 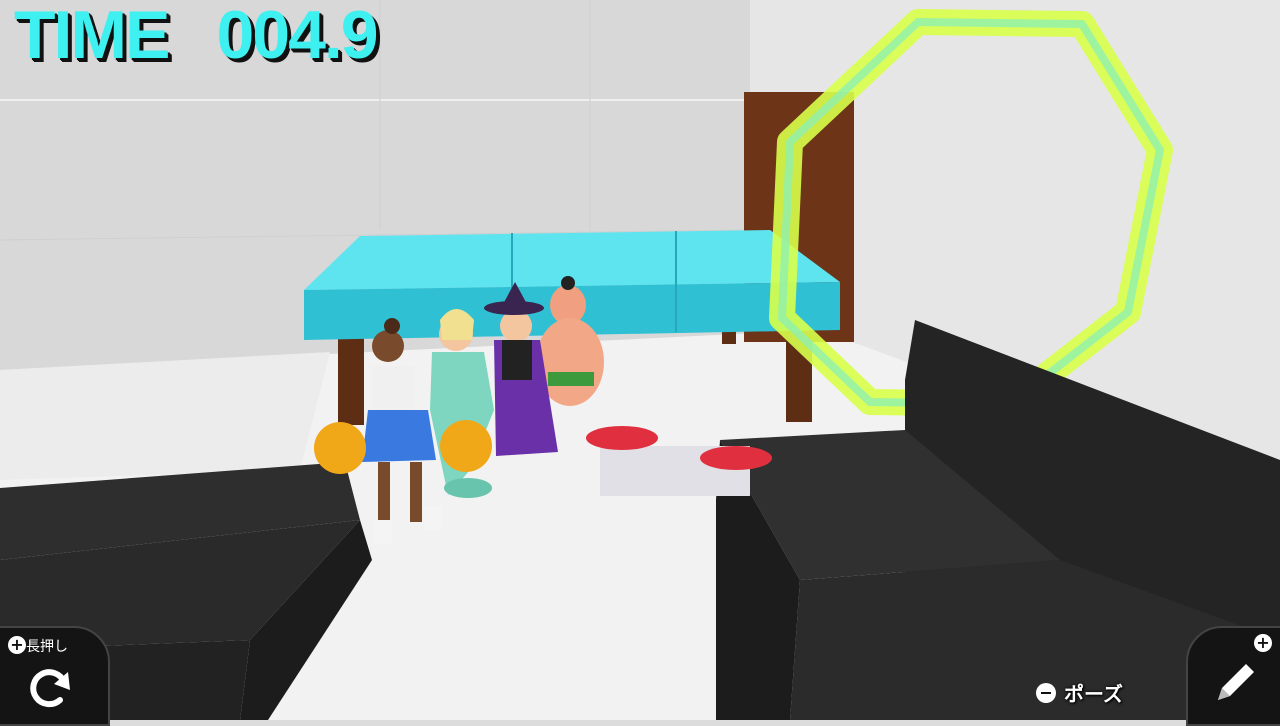 I want to click on pencil-icon, so click(x=1236, y=682).